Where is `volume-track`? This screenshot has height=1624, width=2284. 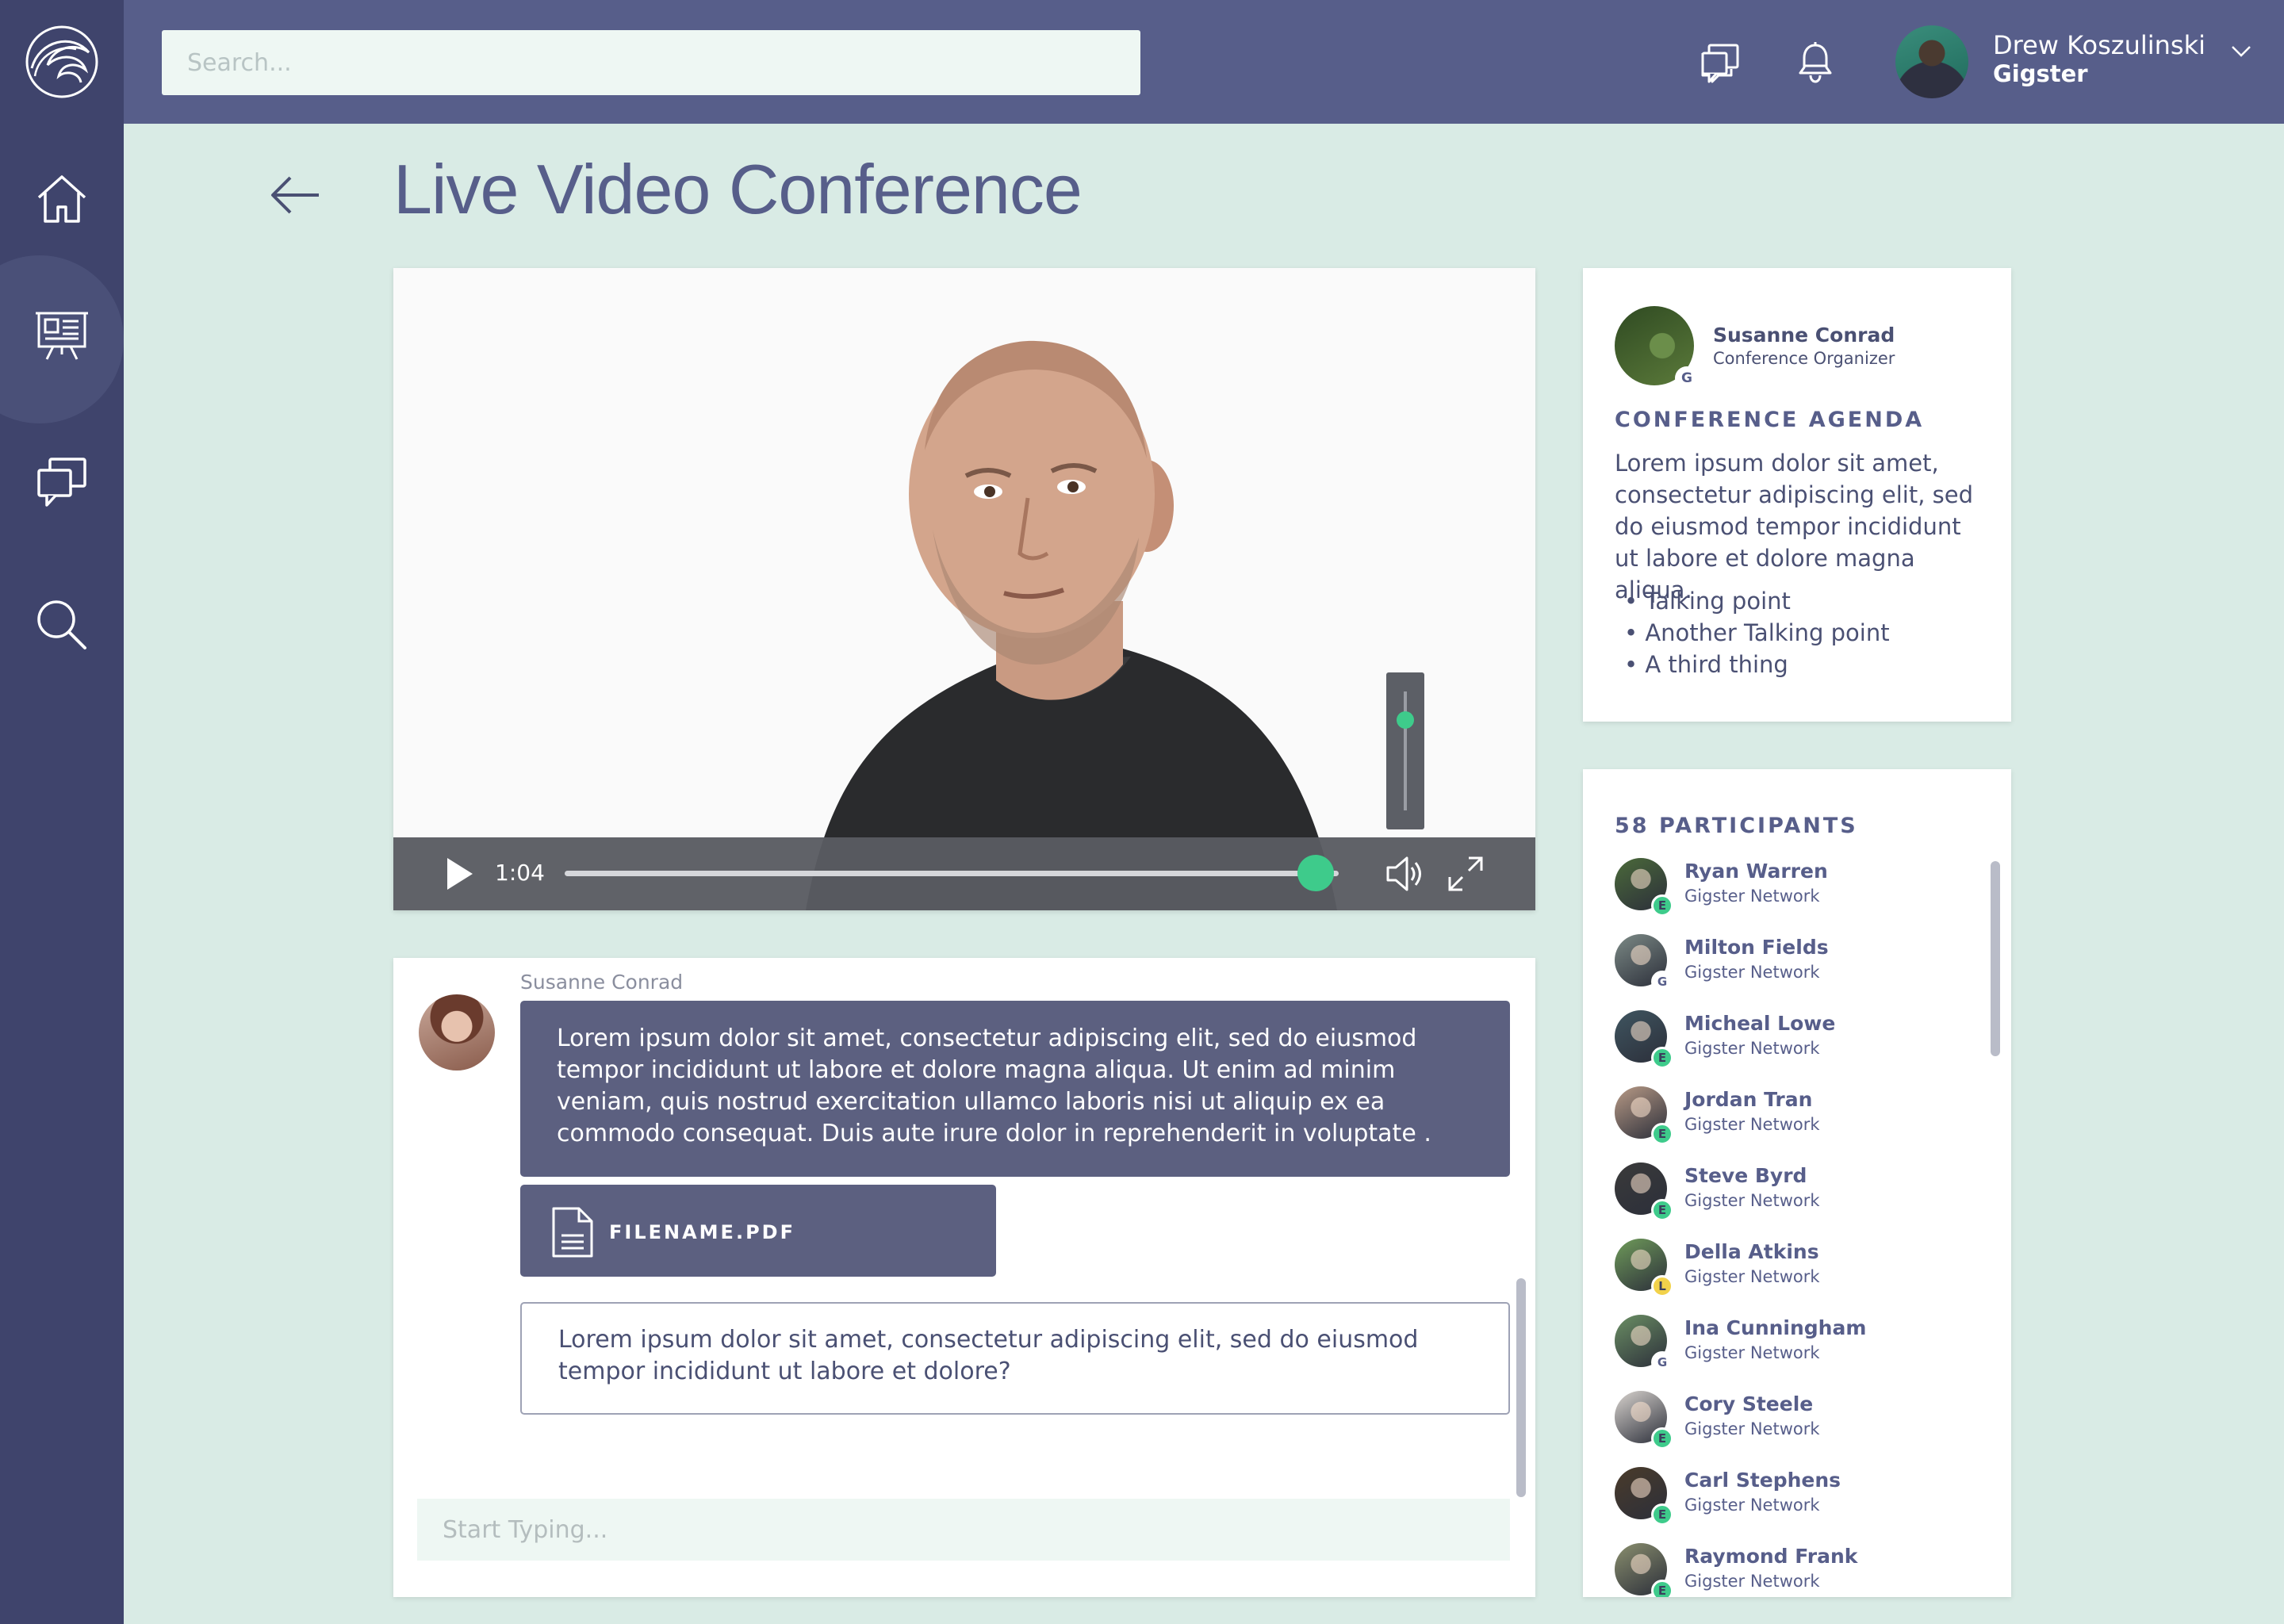
volume-track is located at coordinates (1405, 750).